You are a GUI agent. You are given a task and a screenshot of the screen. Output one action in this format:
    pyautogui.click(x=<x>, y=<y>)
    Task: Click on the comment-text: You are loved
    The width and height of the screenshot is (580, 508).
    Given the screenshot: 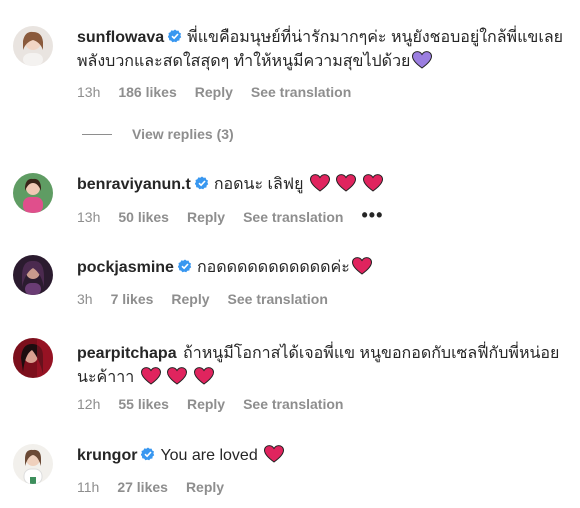 What is the action you would take?
    pyautogui.click(x=209, y=455)
    